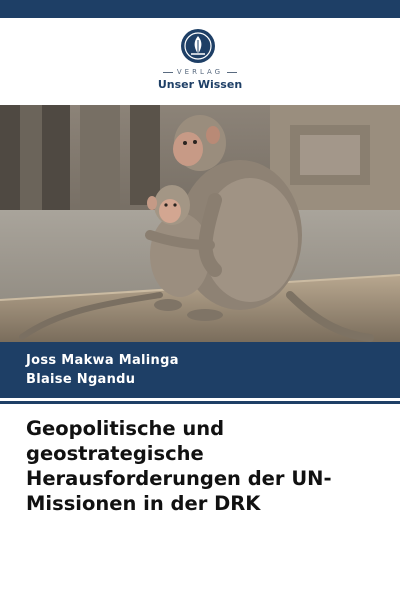  Describe the element at coordinates (81, 379) in the screenshot. I see `author-name: Blaise Ngandu` at that location.